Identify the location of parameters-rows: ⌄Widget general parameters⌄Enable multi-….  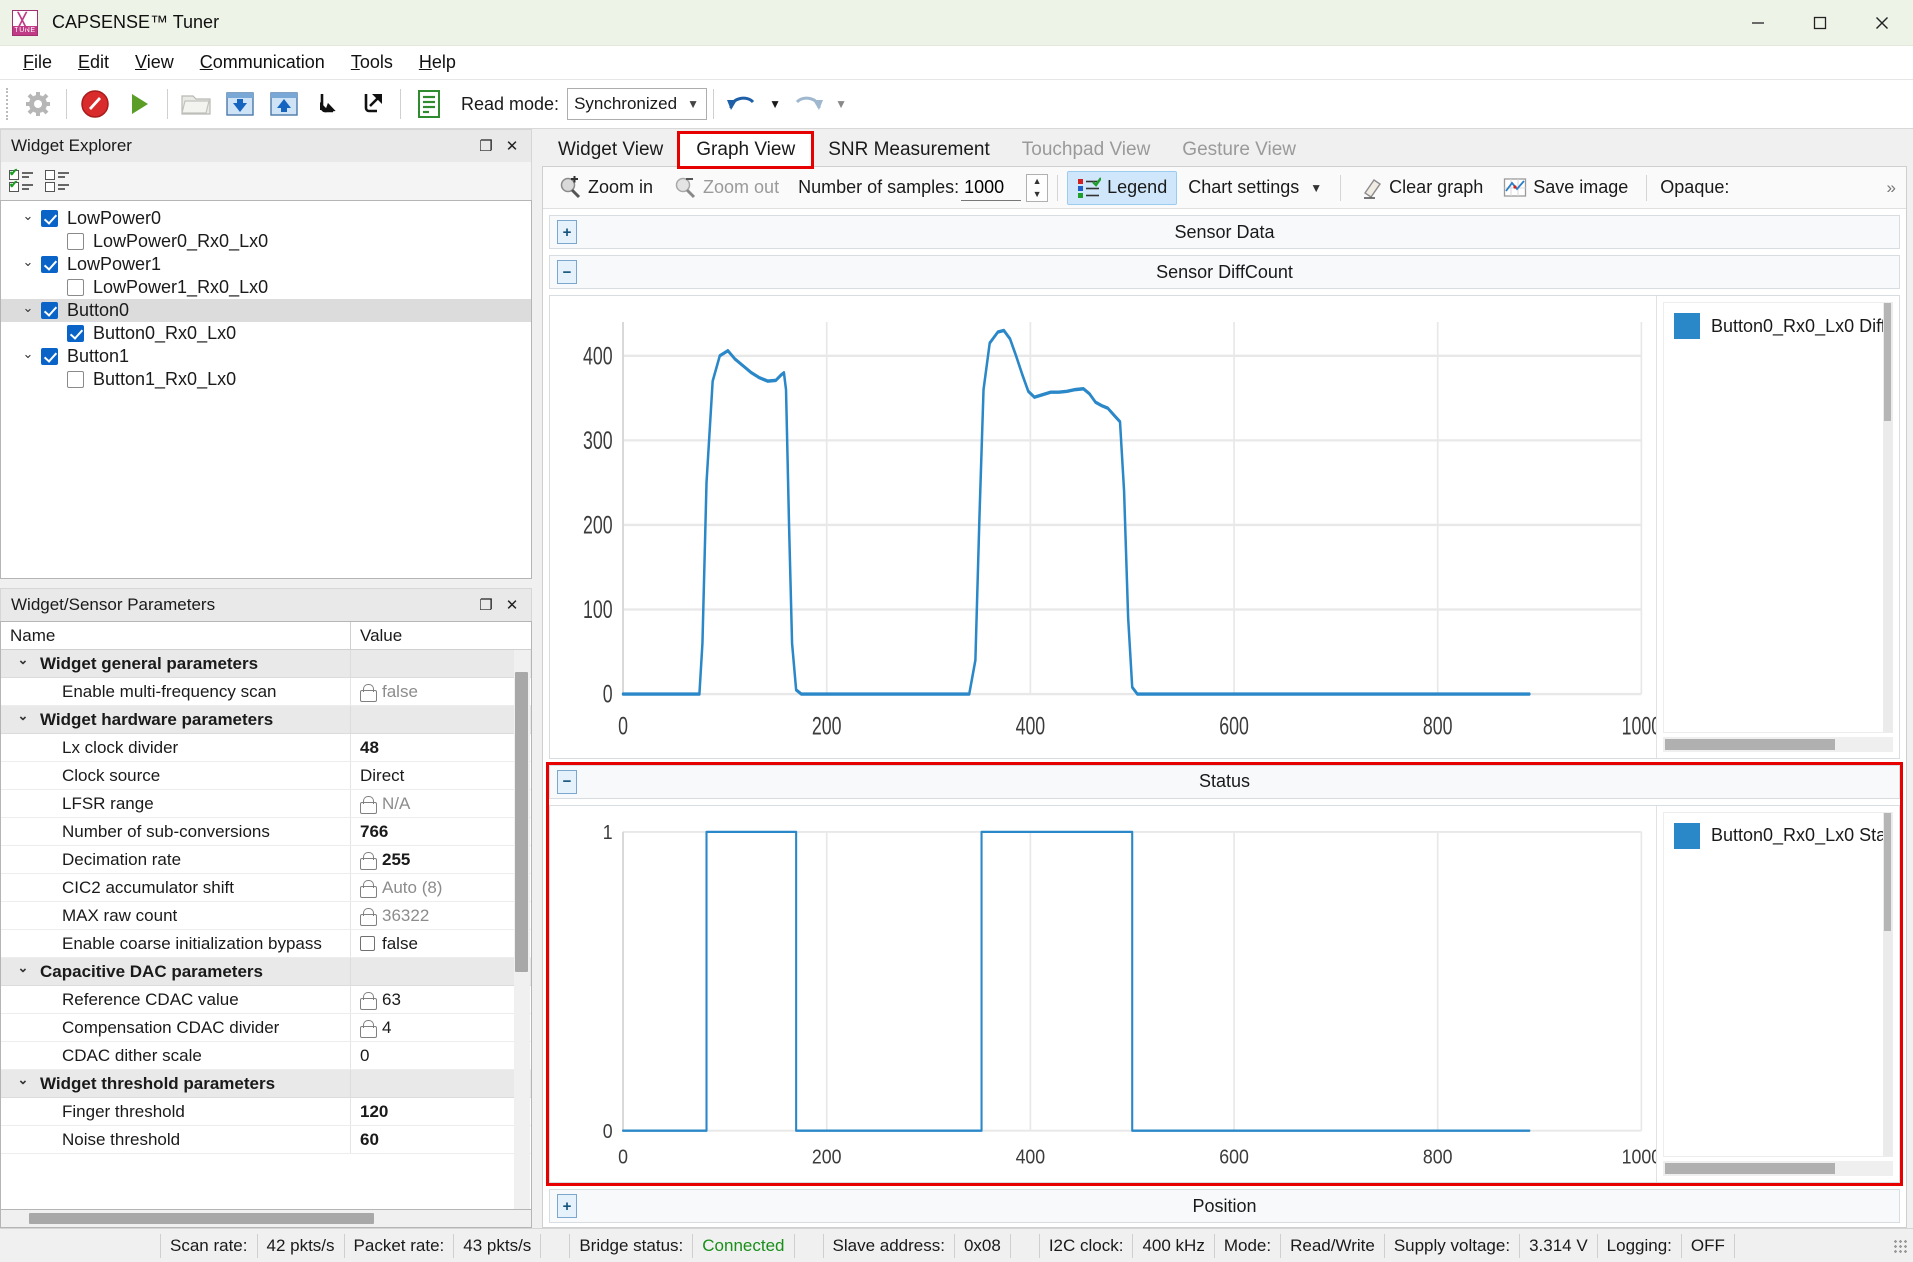
(266, 929).